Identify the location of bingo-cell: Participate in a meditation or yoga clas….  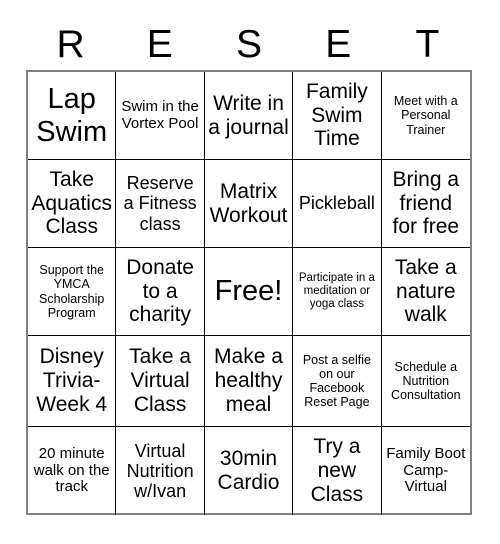
(337, 292).